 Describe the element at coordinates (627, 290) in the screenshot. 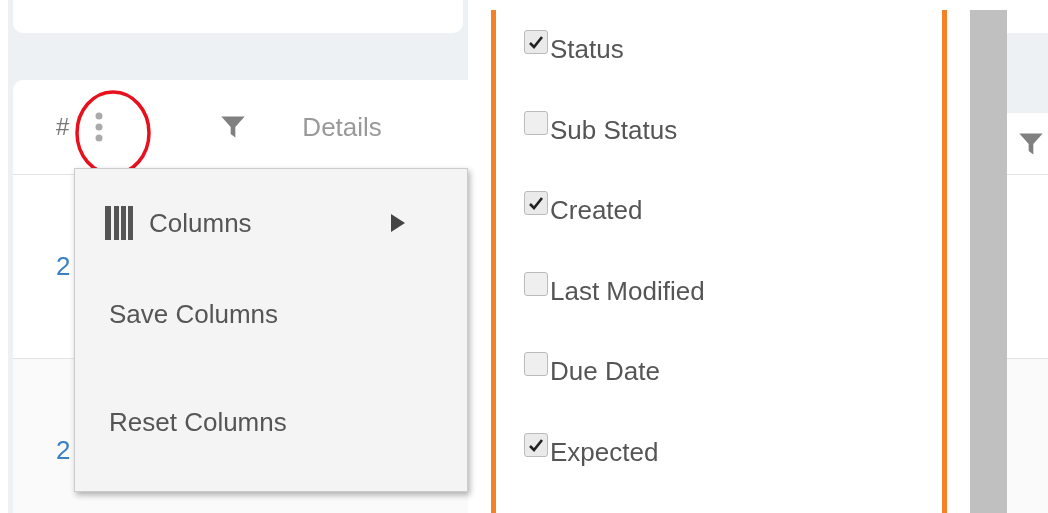

I see `option-label: Last Modified` at that location.